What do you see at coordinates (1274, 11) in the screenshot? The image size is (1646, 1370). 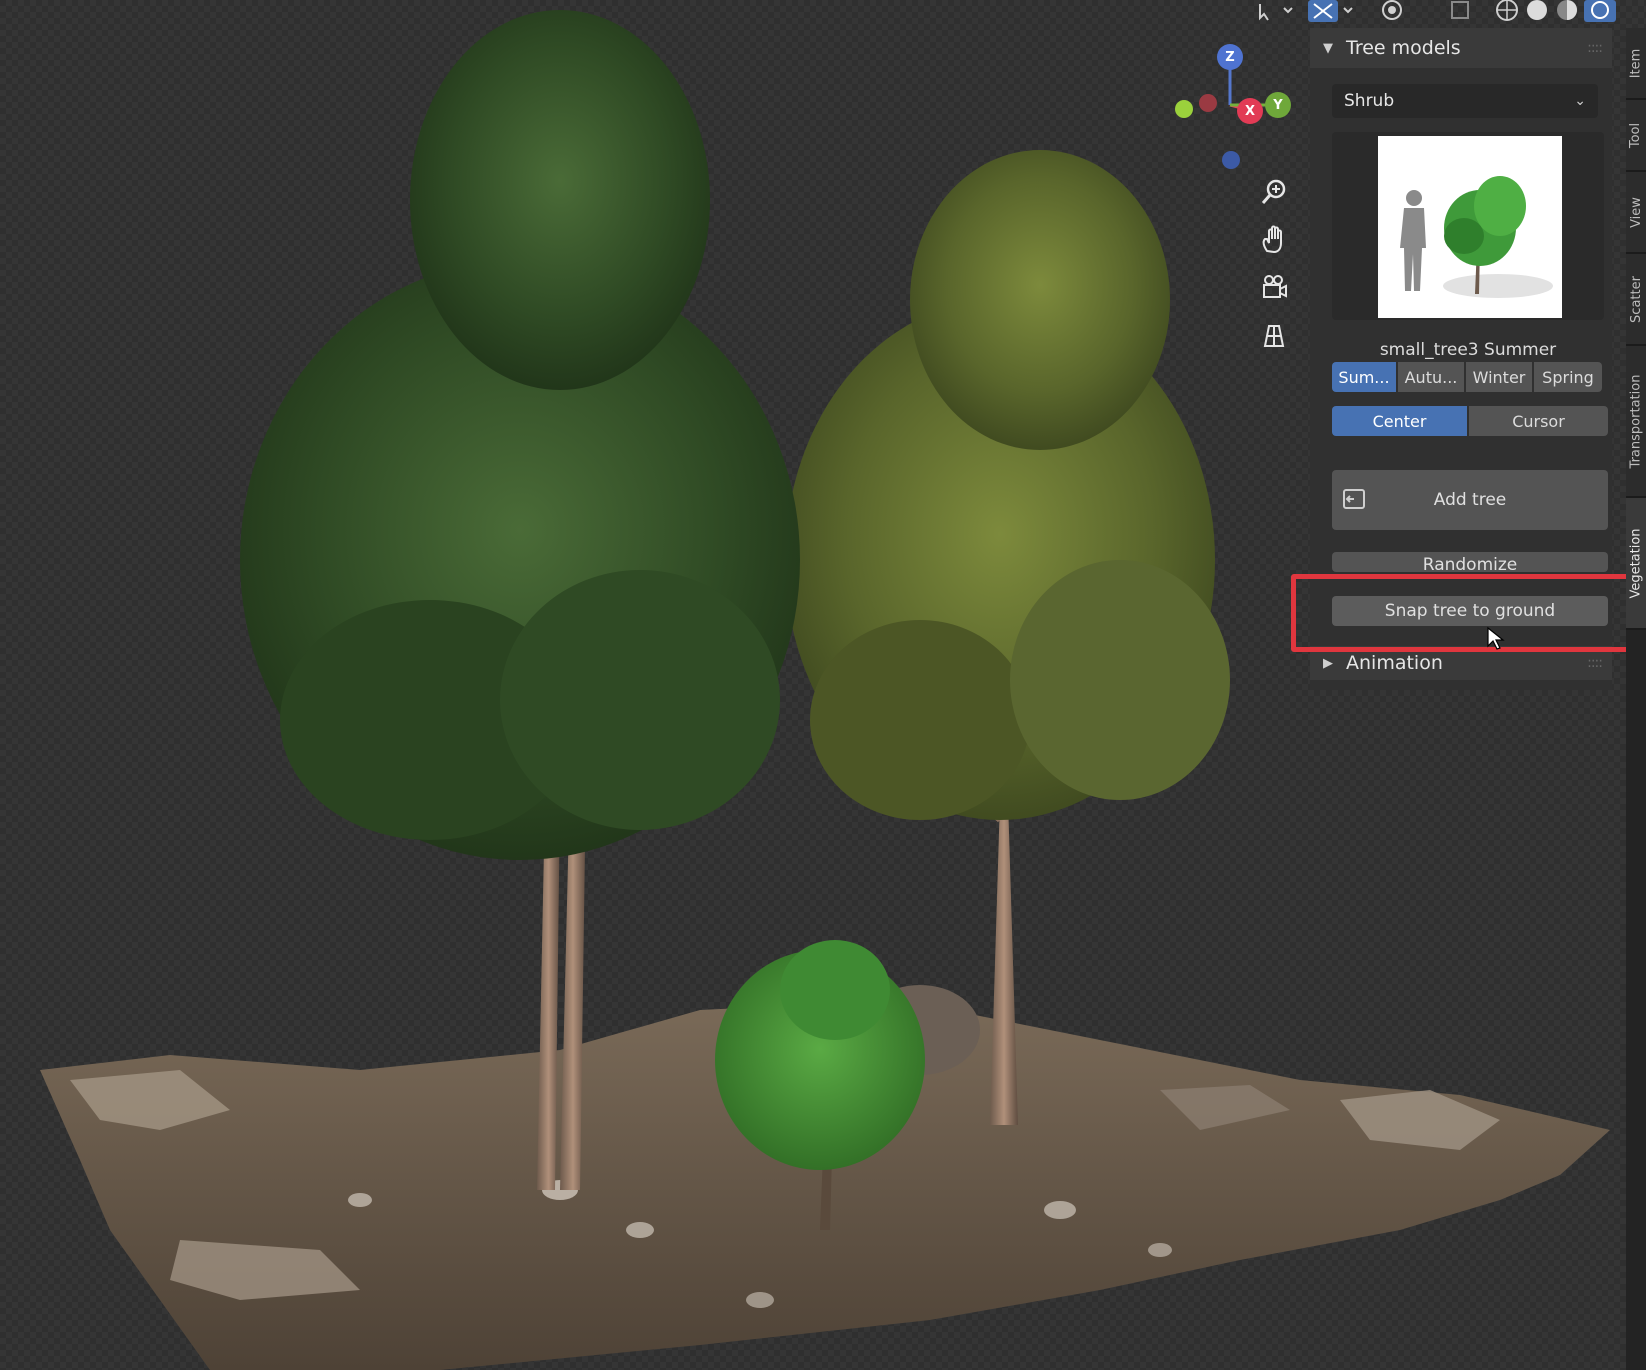 I see `select-tool-icon` at bounding box center [1274, 11].